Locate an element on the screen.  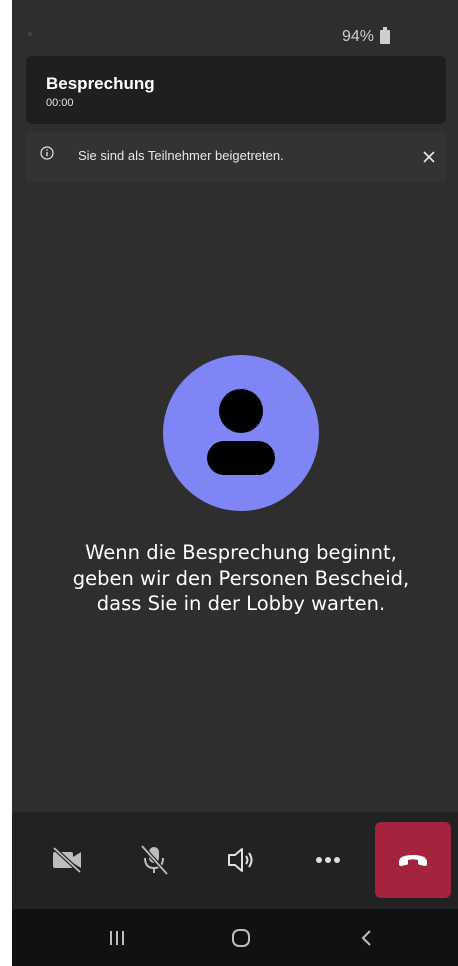
lobby-message-line: geben wir den Personen Bescheid, is located at coordinates (241, 578).